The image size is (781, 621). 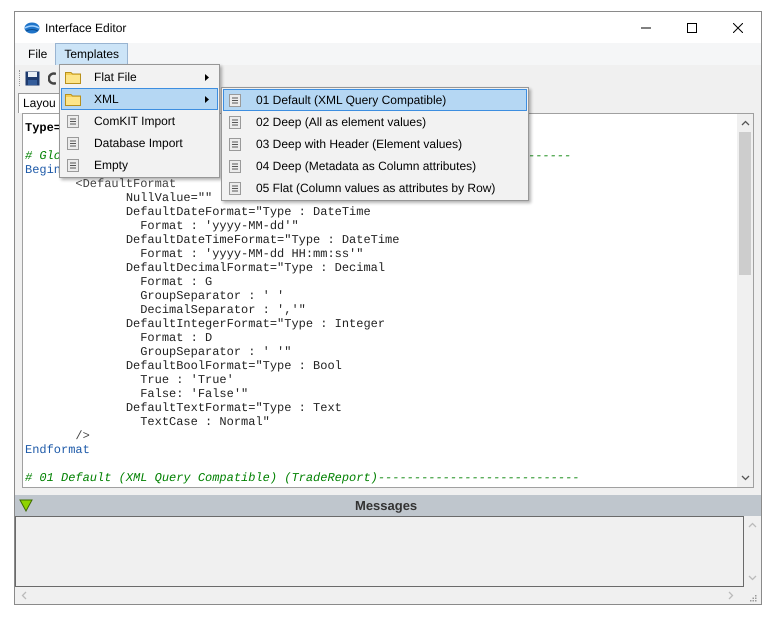 What do you see at coordinates (91, 54) in the screenshot?
I see `menu-item: Templates` at bounding box center [91, 54].